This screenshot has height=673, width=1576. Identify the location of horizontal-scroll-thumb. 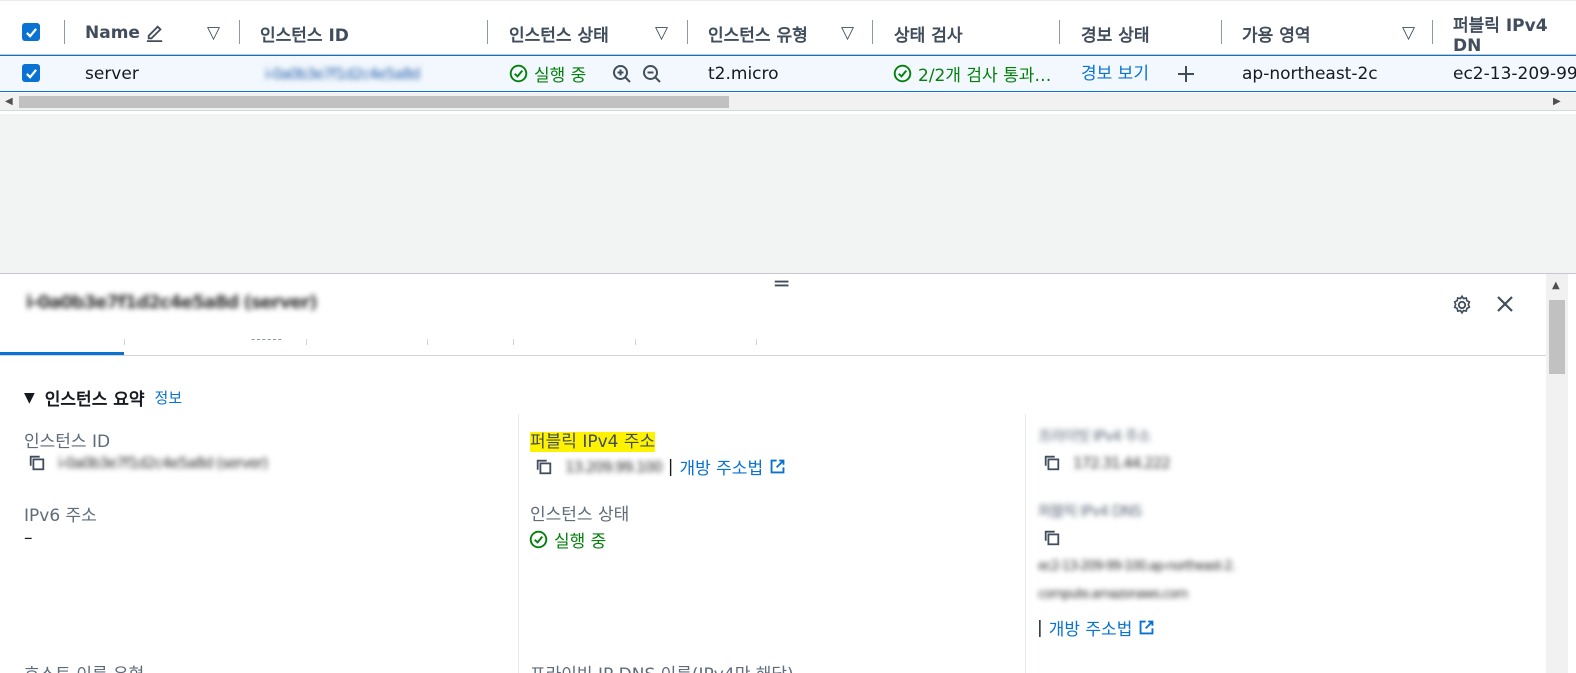
(374, 102).